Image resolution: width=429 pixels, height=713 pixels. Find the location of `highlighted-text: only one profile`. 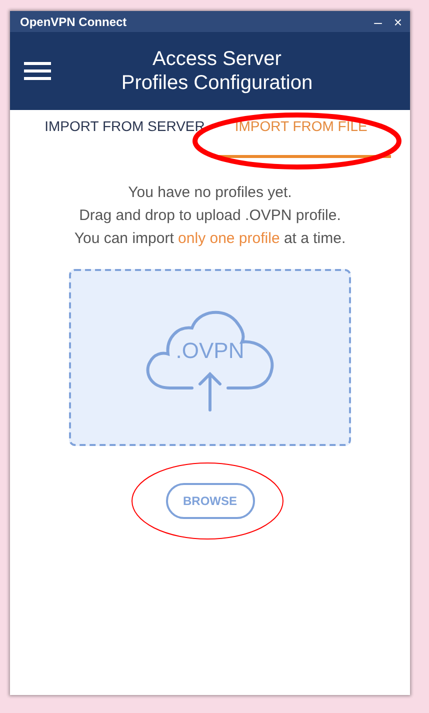

highlighted-text: only one profile is located at coordinates (229, 238).